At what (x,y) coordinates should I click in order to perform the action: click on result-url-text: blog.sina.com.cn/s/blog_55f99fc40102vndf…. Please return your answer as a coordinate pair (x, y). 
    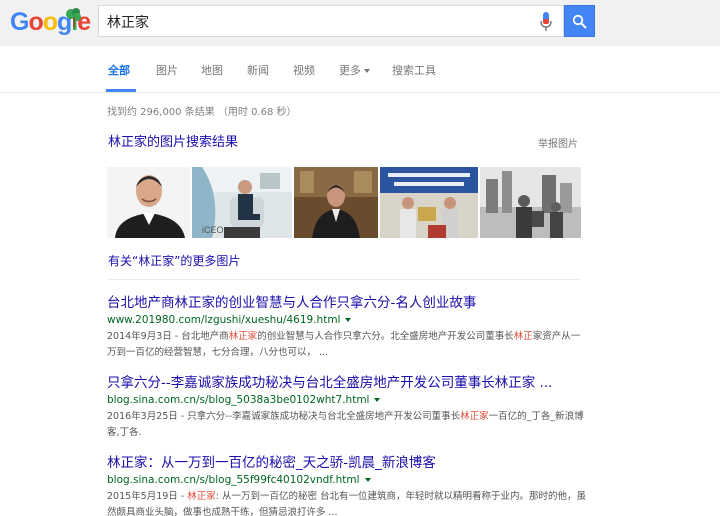
    Looking at the image, I should click on (233, 480).